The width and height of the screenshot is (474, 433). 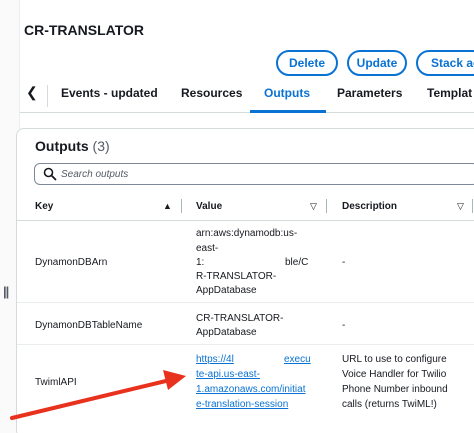 I want to click on search-input, so click(x=261, y=174).